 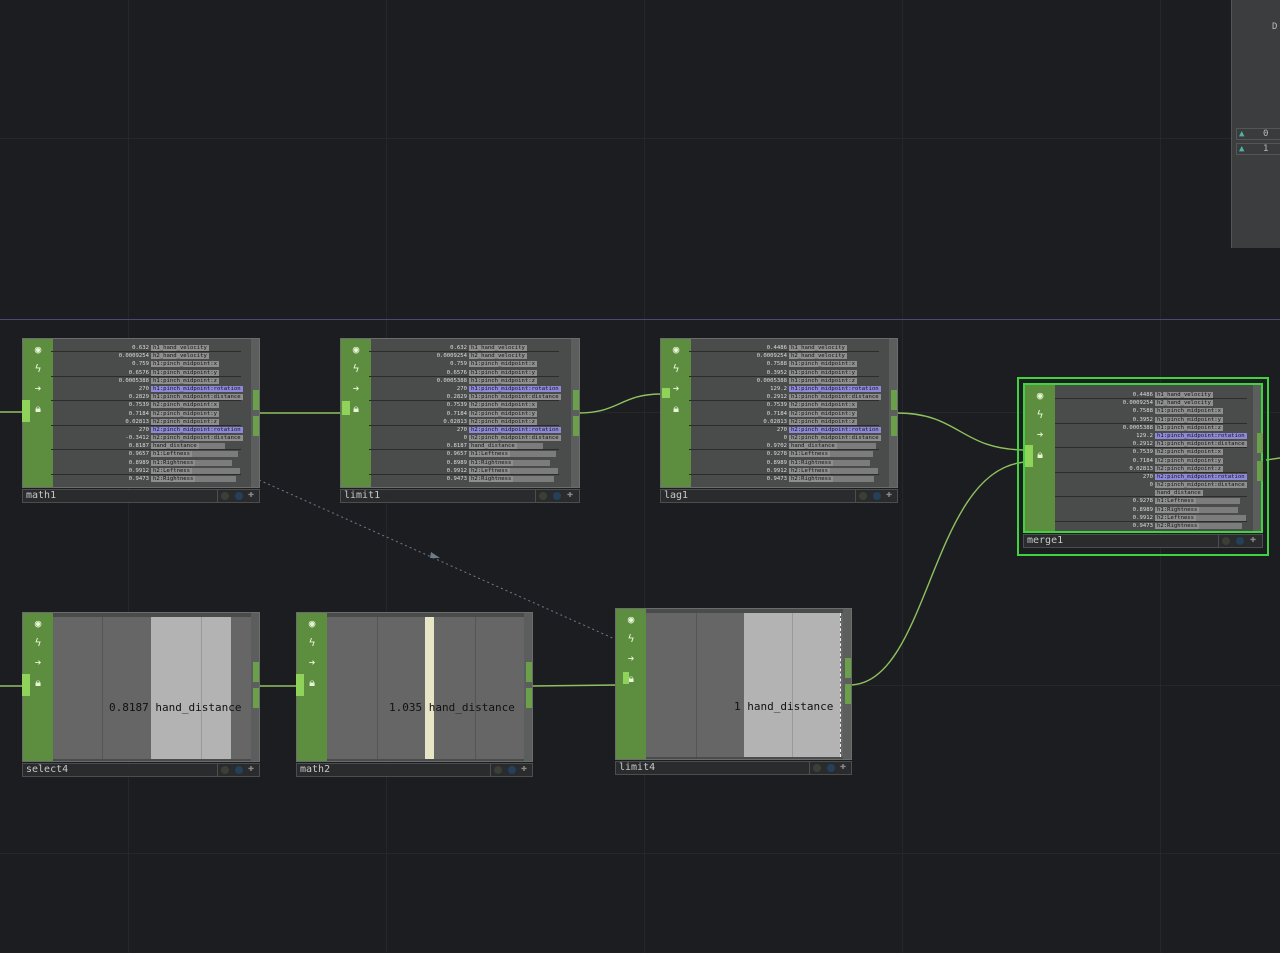 What do you see at coordinates (414, 687) in the screenshot?
I see `node-viewer: ◉ ϟ ➔ 🔒︎ 1.035 hand_distance` at bounding box center [414, 687].